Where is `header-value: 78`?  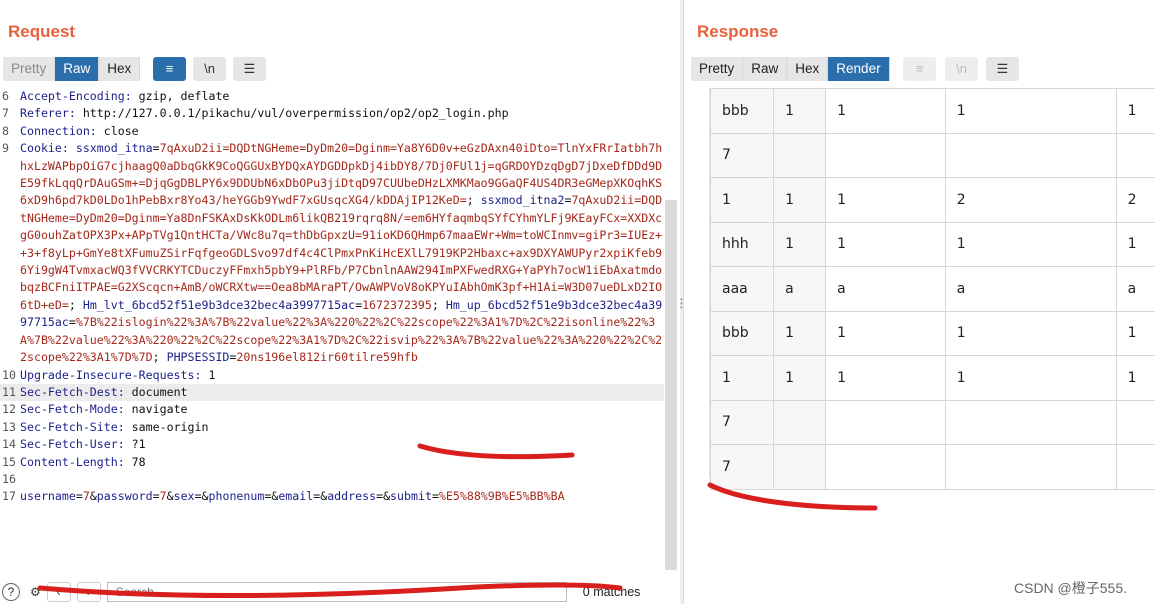 header-value: 78 is located at coordinates (135, 461).